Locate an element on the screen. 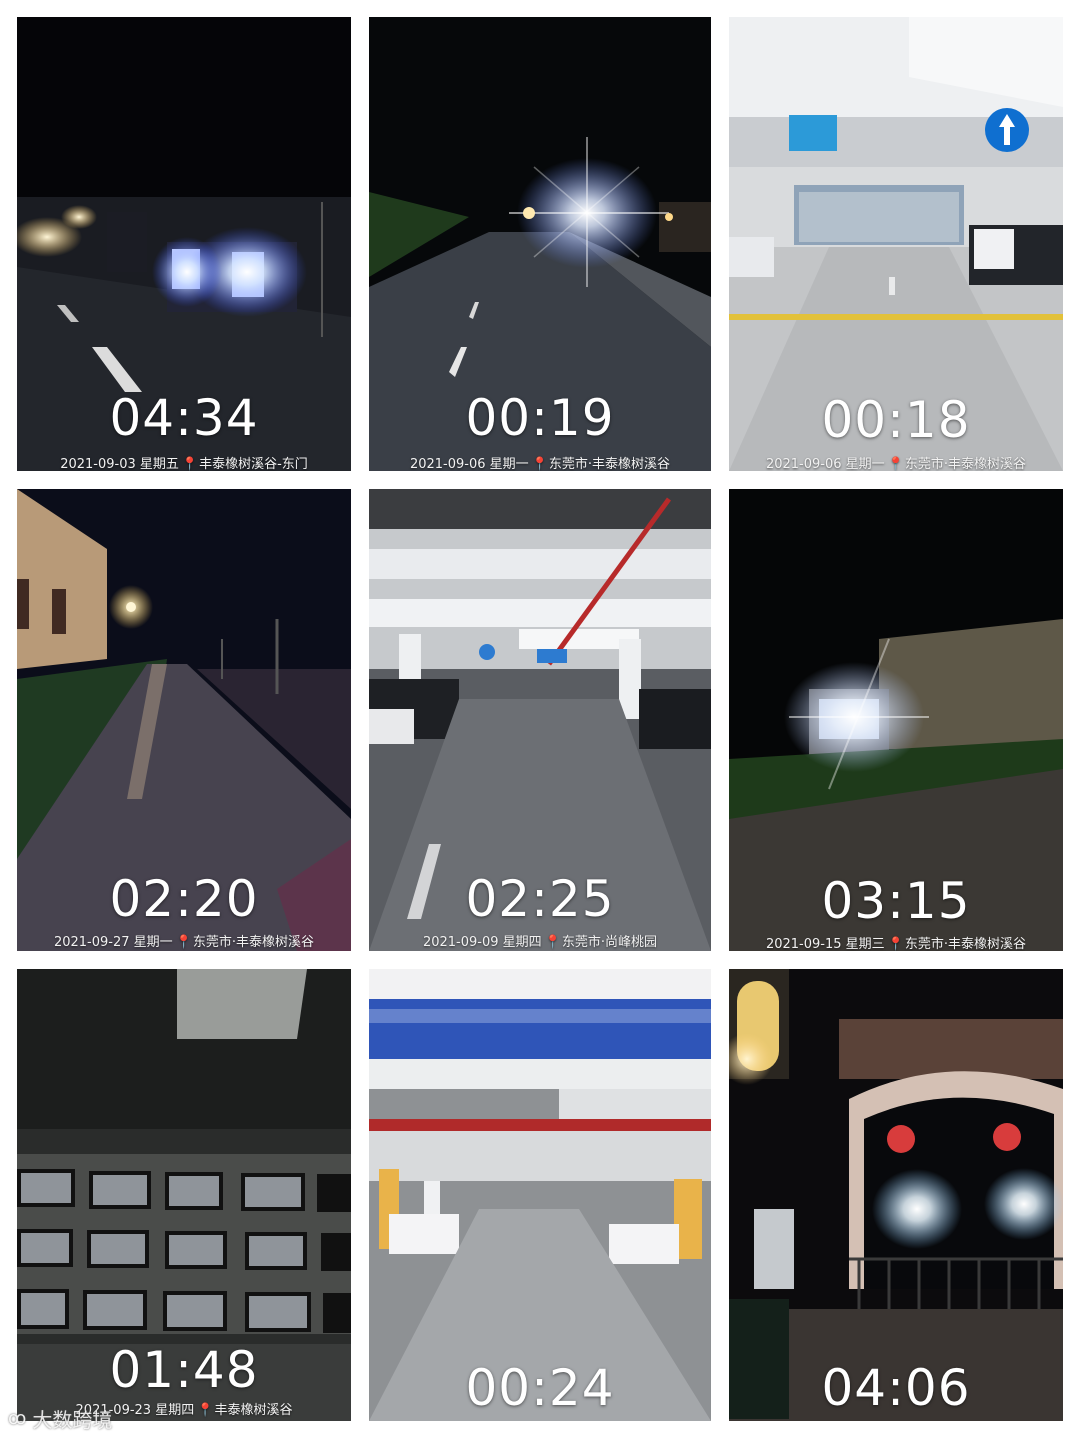  photo-caption: 2021-09-27 星期一 📍东莞市·丰泰橡树溪谷 is located at coordinates (184, 940).